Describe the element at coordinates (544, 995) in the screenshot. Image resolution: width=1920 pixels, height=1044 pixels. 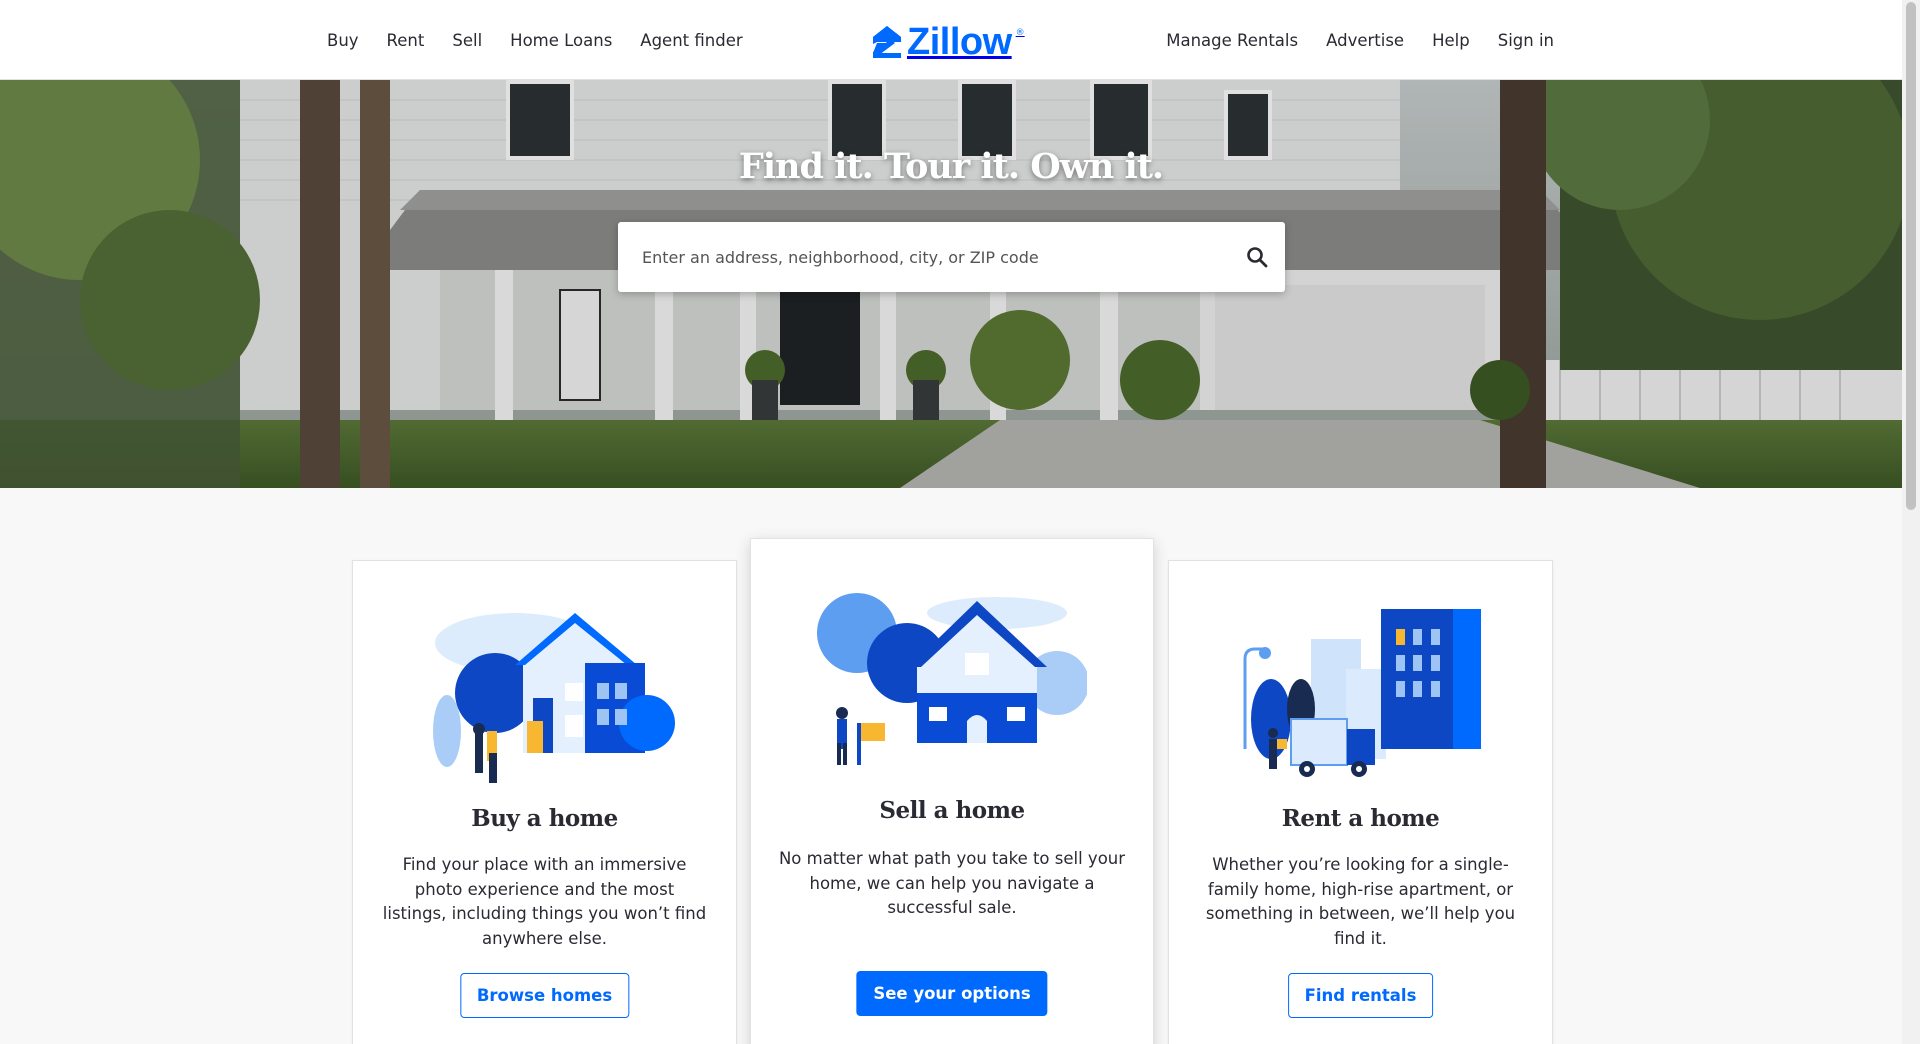
I see `browse-homes-button: Browse homes` at that location.